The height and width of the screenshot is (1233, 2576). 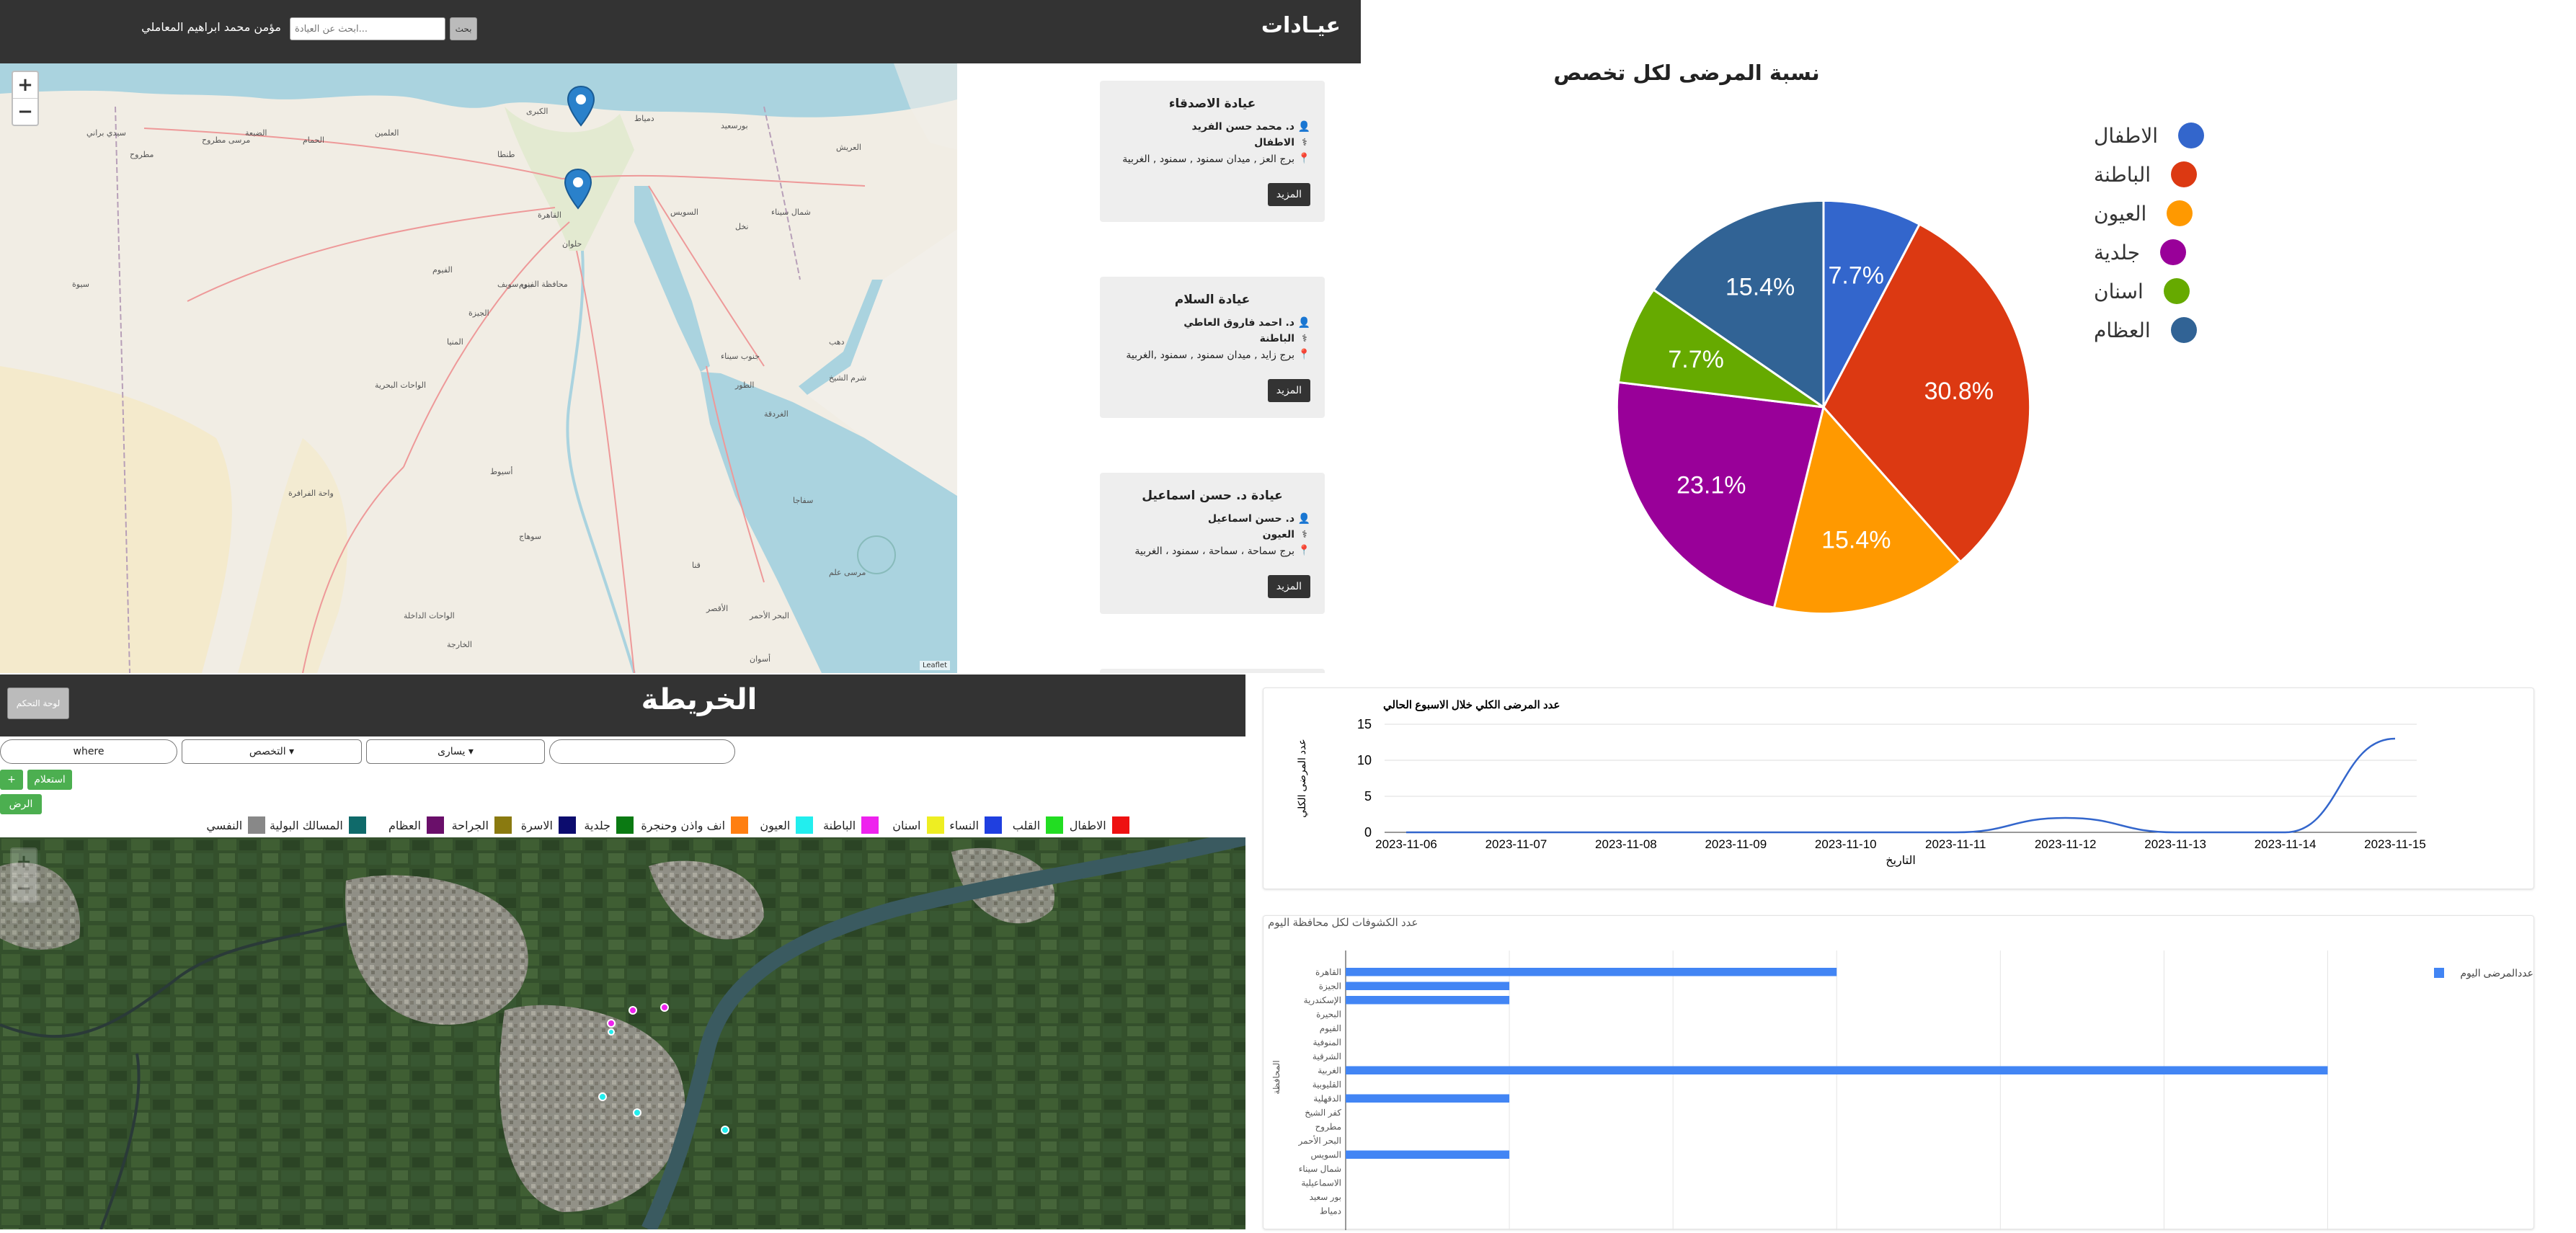 What do you see at coordinates (683, 825) in the screenshot?
I see `legend-label: انف واذن وحنجرة` at bounding box center [683, 825].